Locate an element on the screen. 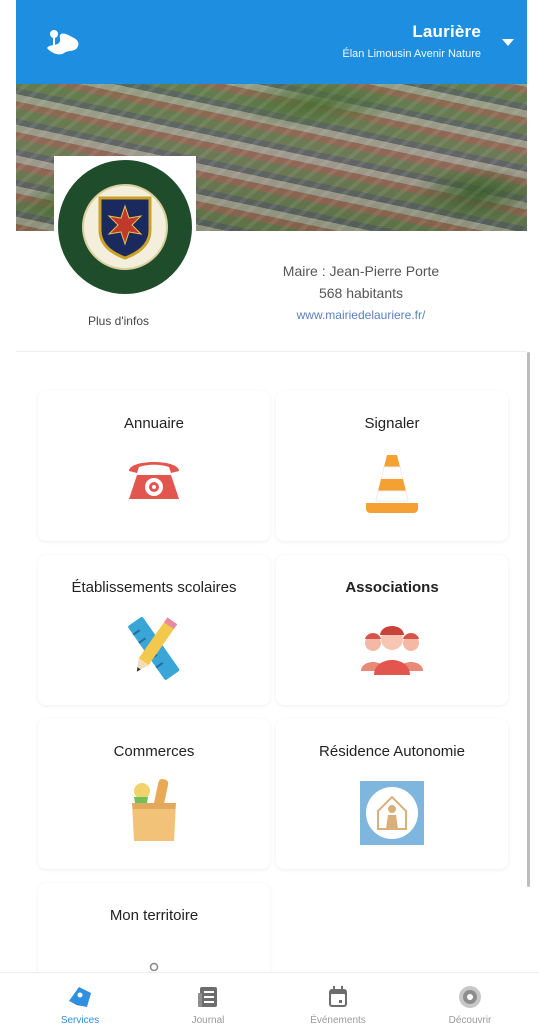 The width and height of the screenshot is (539, 1033). tile-mon-territoire: Mon territoire is located at coordinates (154, 933).